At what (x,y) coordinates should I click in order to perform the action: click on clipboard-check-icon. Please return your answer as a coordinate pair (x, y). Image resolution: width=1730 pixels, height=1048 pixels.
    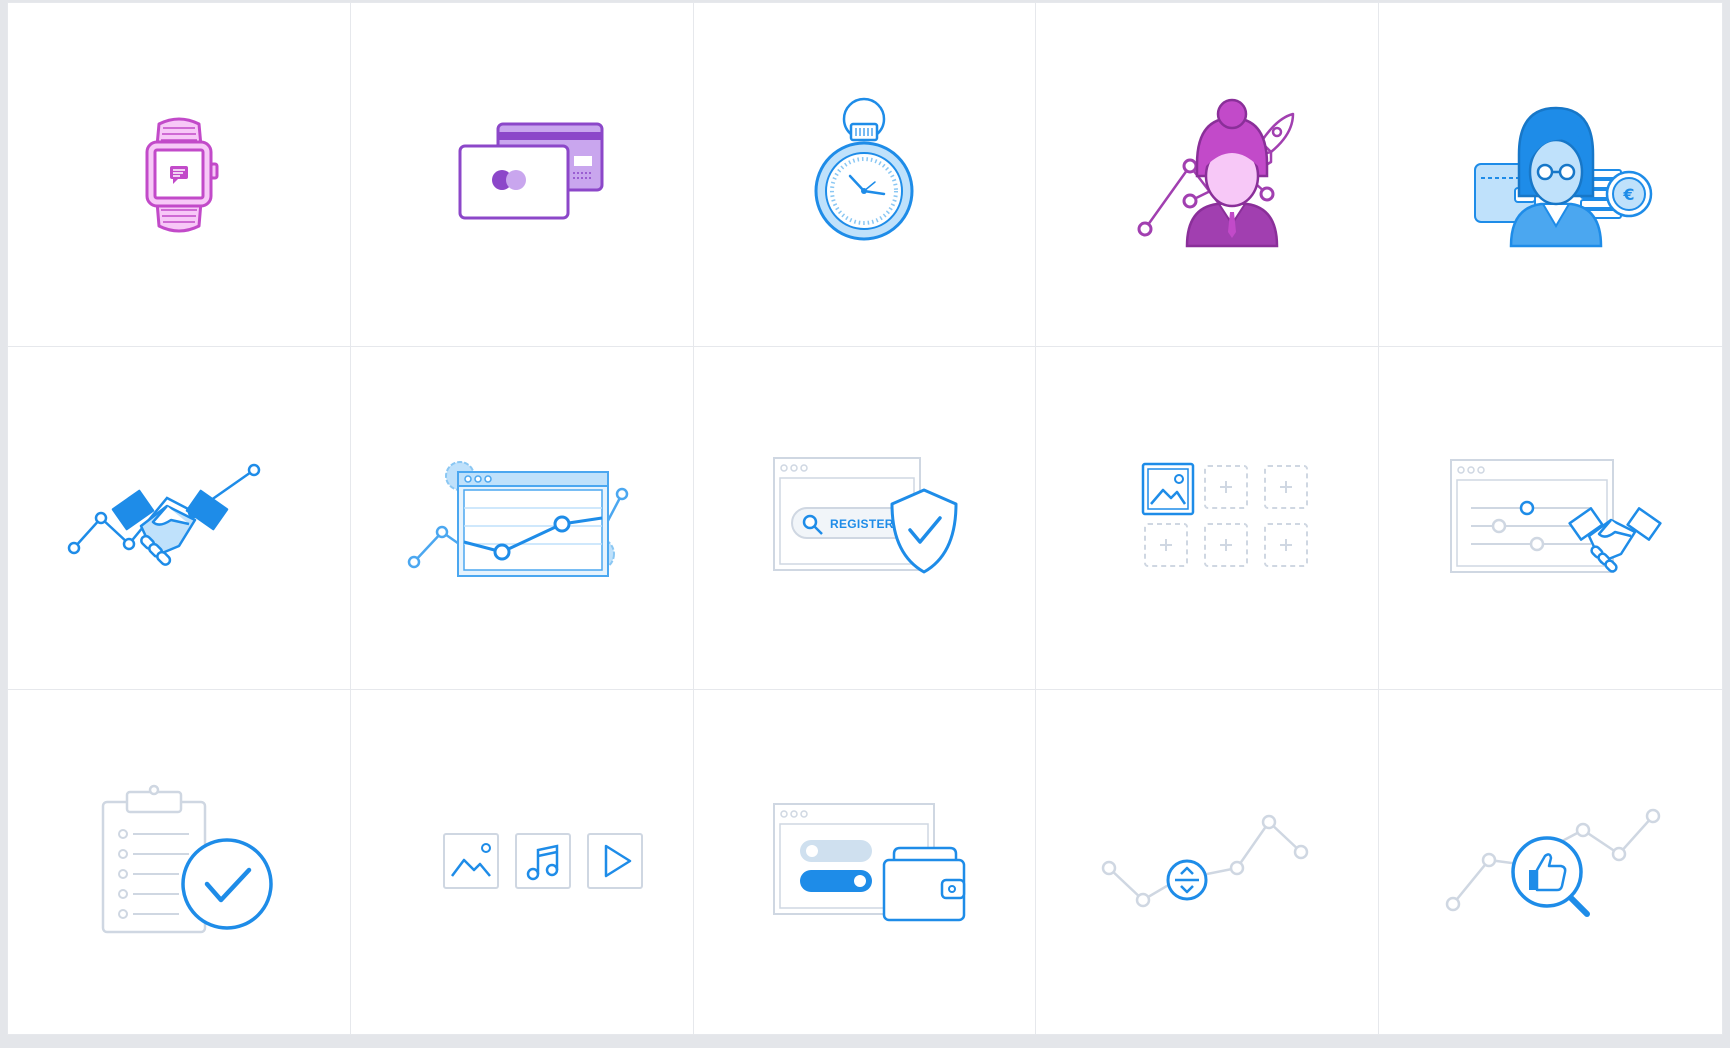
    Looking at the image, I should click on (187, 859).